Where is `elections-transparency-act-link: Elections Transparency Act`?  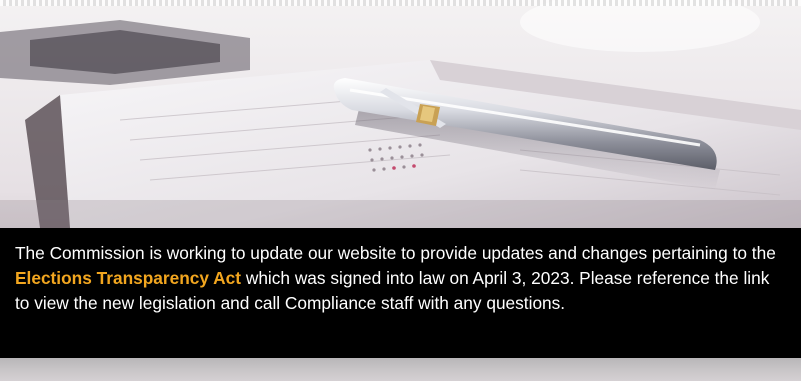 elections-transparency-act-link: Elections Transparency Act is located at coordinates (128, 278).